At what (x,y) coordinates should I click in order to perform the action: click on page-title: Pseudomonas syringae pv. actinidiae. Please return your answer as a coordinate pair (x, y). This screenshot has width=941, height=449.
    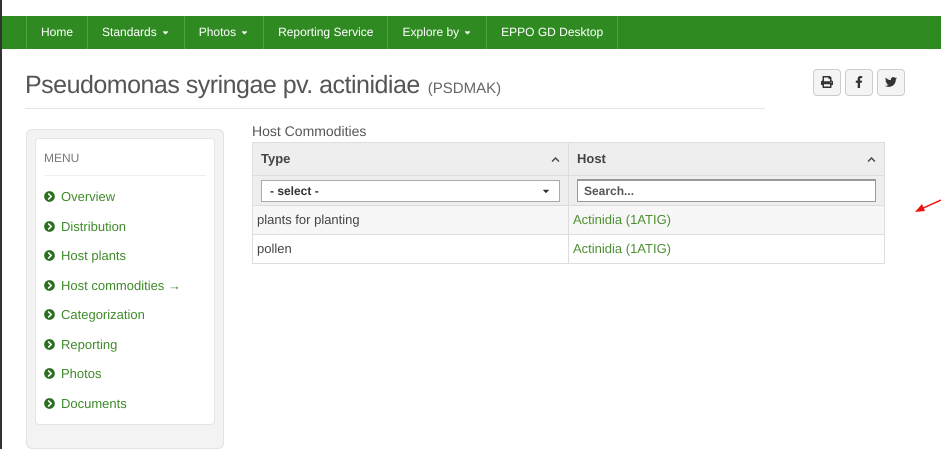
    Looking at the image, I should click on (222, 85).